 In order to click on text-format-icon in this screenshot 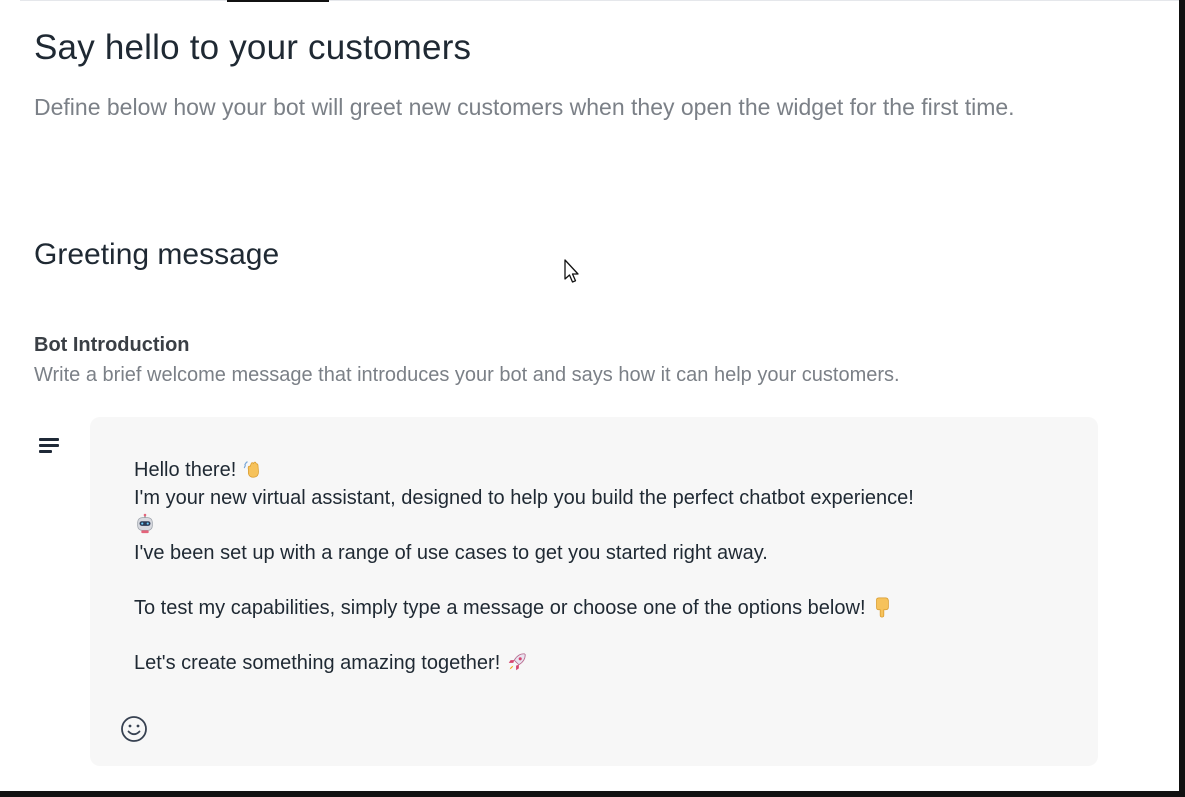, I will do `click(52, 449)`.